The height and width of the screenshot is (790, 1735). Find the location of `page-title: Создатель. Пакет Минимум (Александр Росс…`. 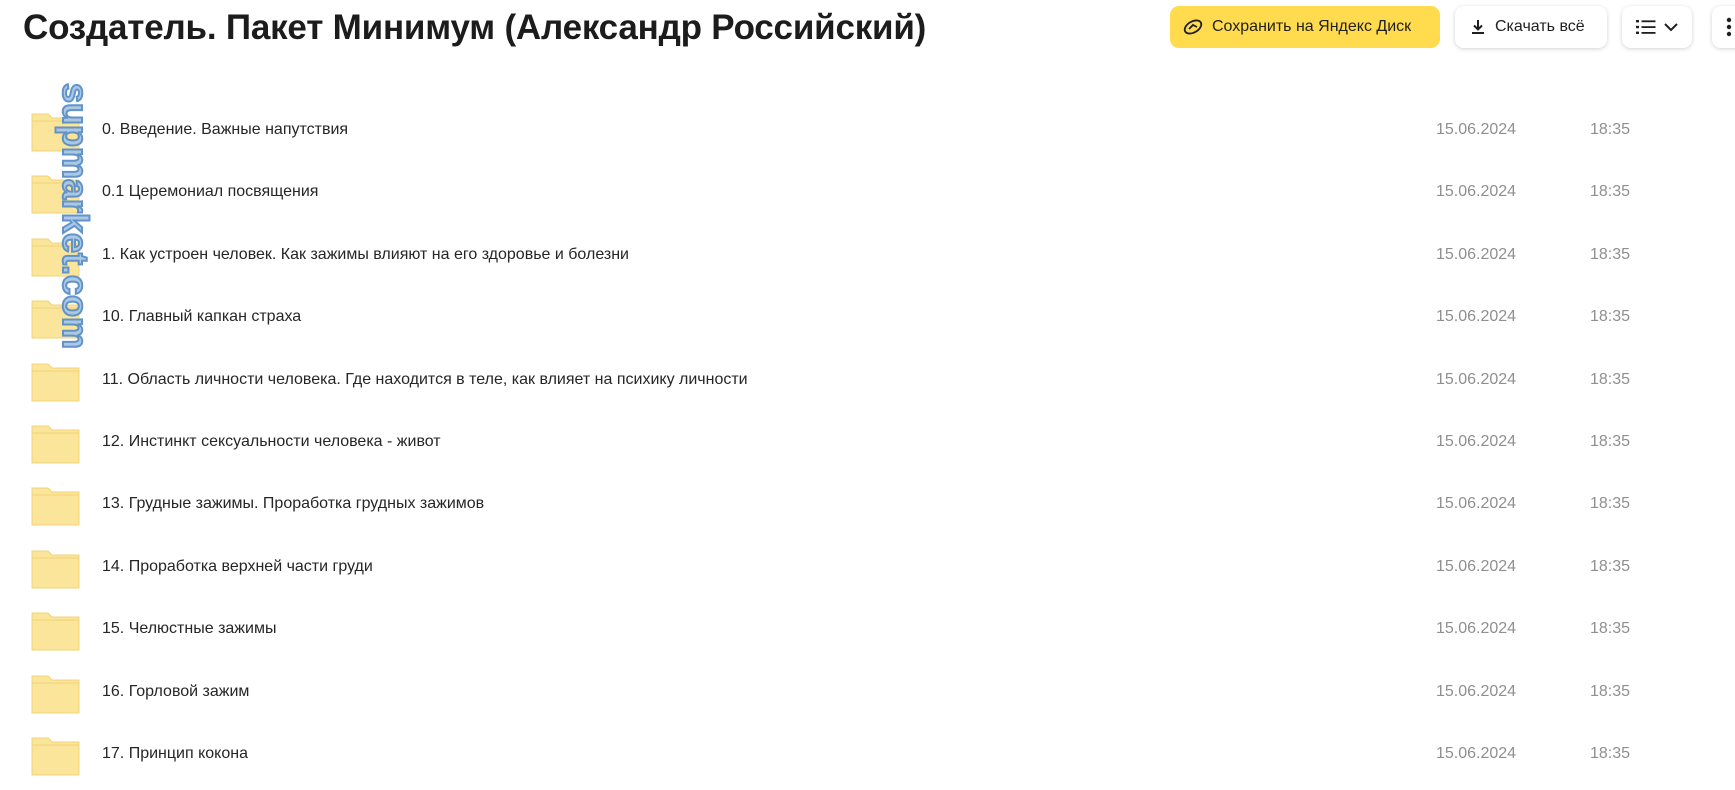

page-title: Создатель. Пакет Минимум (Александр Росс… is located at coordinates (475, 27).